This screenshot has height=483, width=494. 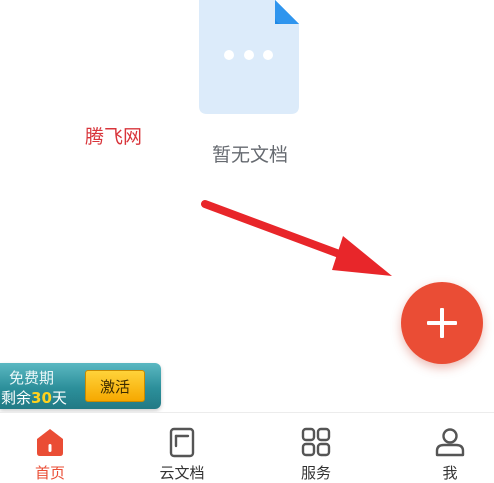 I want to click on nav-item-services: 服务, so click(x=316, y=448).